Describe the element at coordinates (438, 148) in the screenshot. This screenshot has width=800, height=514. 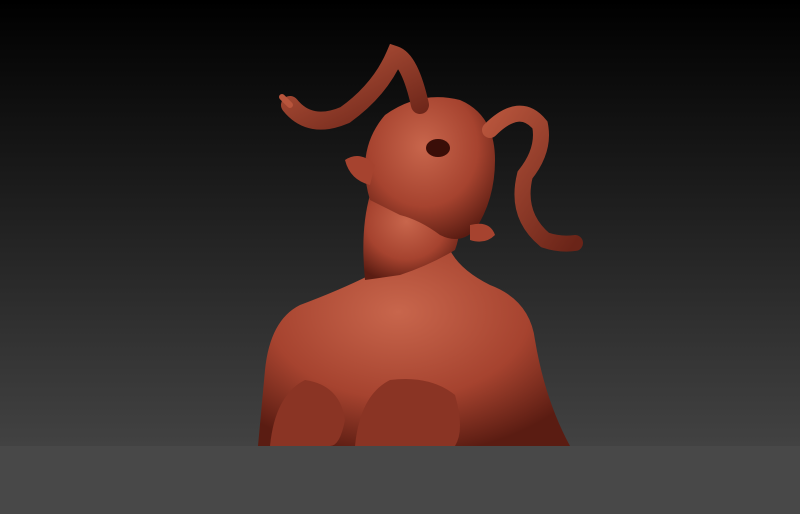
I see `mouth` at that location.